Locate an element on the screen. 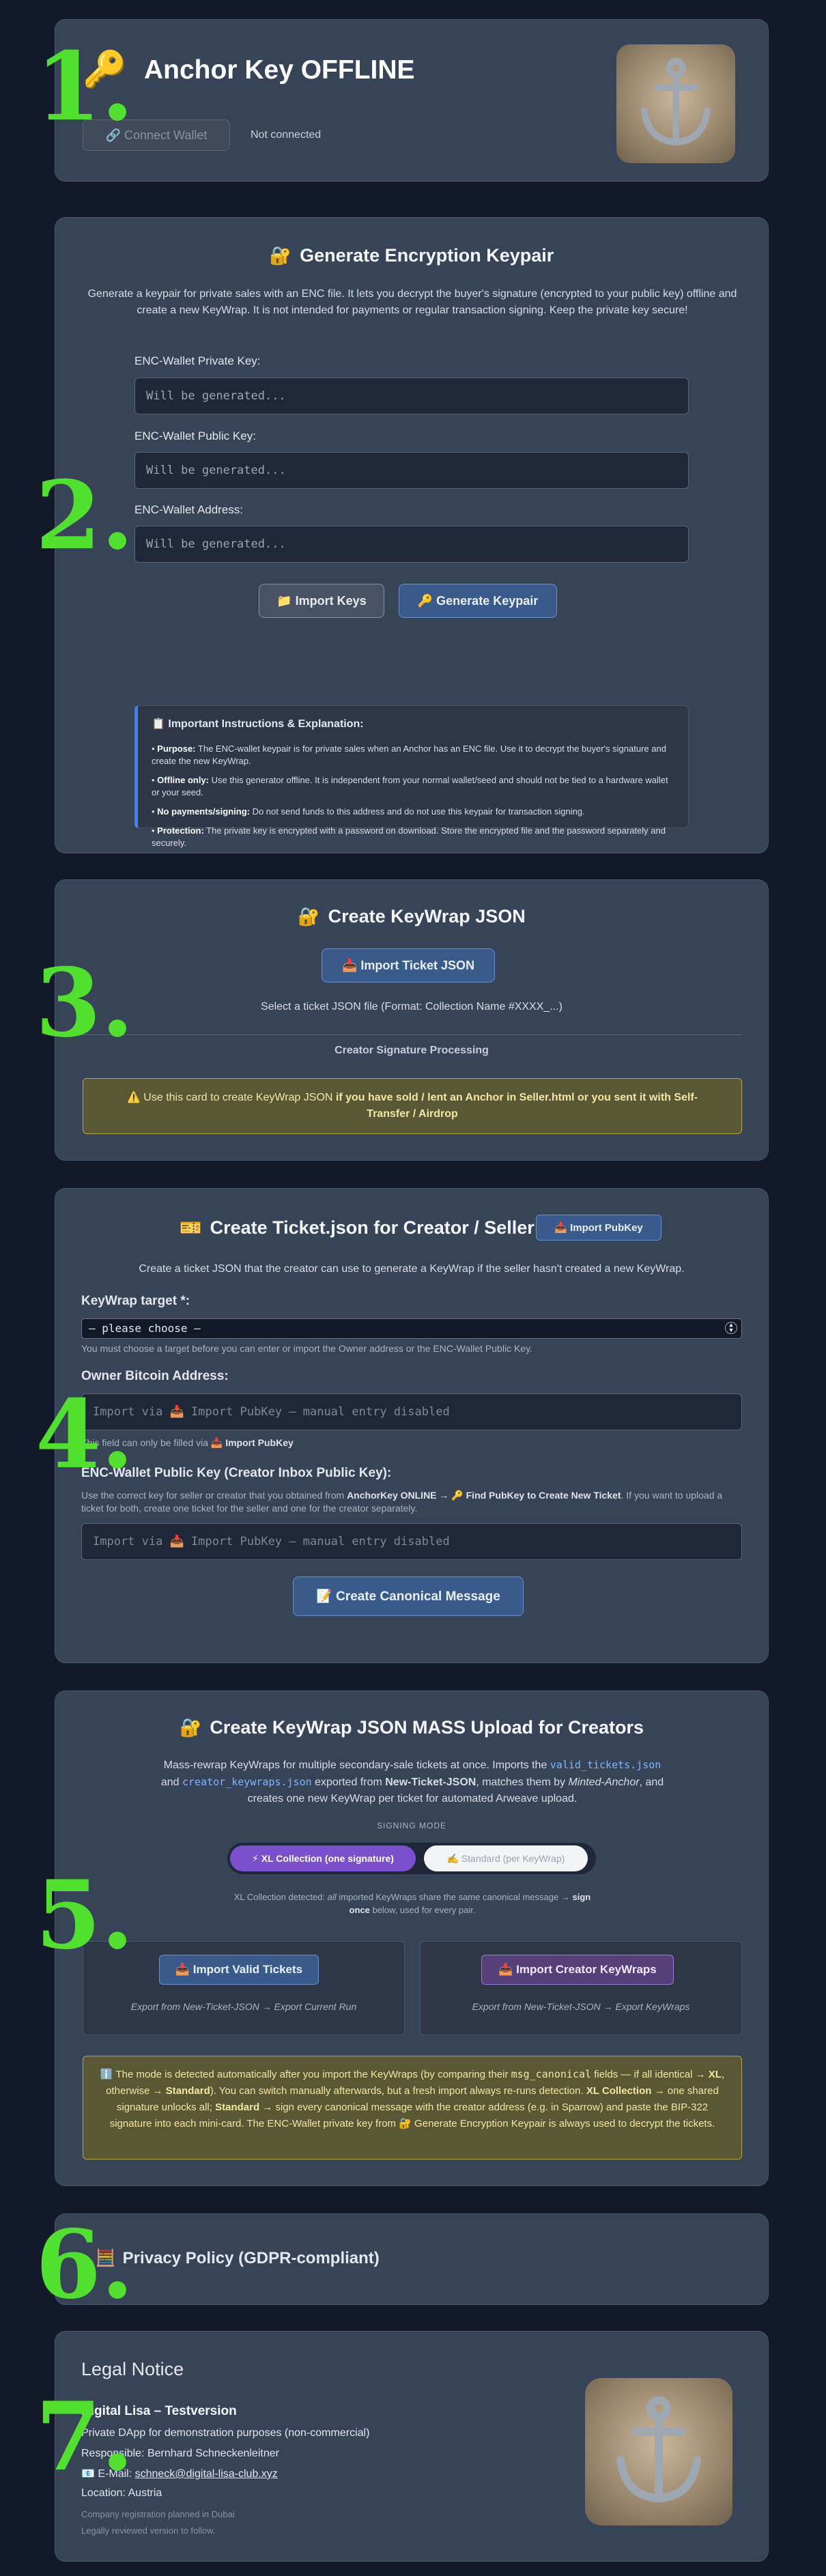  app-title: Anchor Key OFFLINE is located at coordinates (279, 70).